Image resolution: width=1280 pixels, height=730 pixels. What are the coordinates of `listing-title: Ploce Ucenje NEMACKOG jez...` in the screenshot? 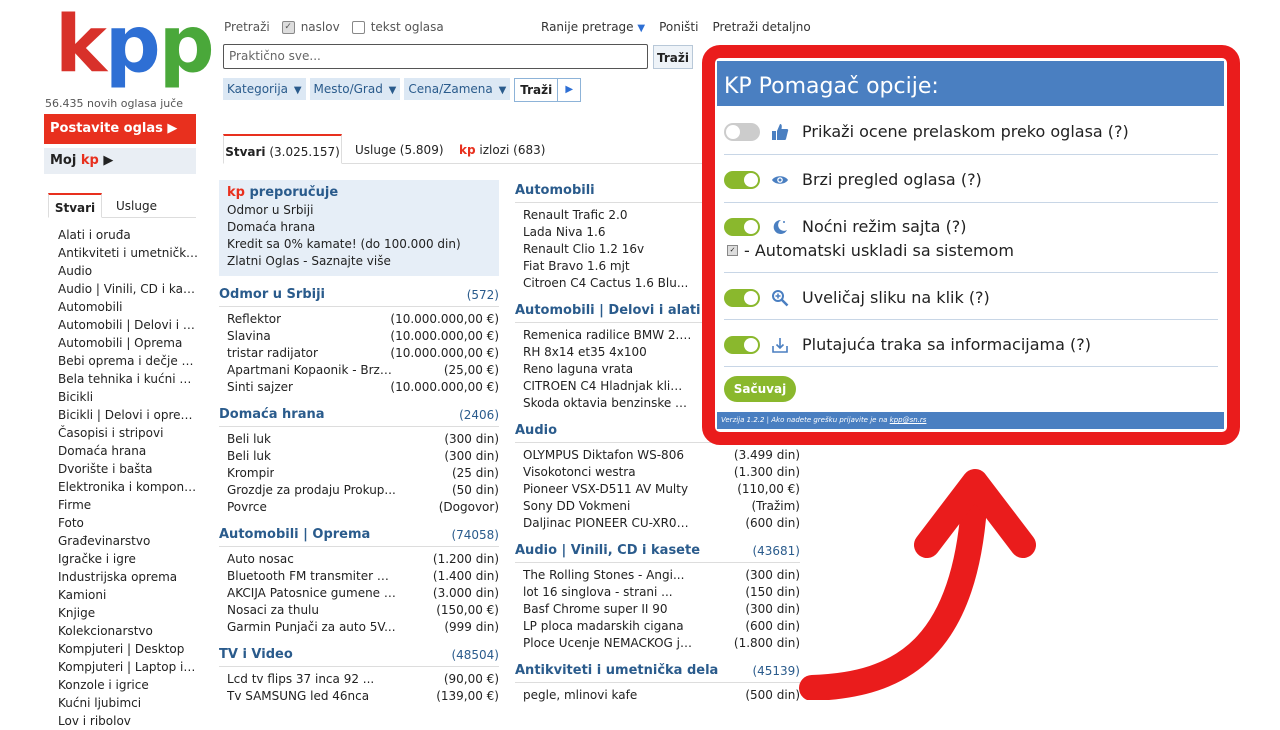 It's located at (608, 643).